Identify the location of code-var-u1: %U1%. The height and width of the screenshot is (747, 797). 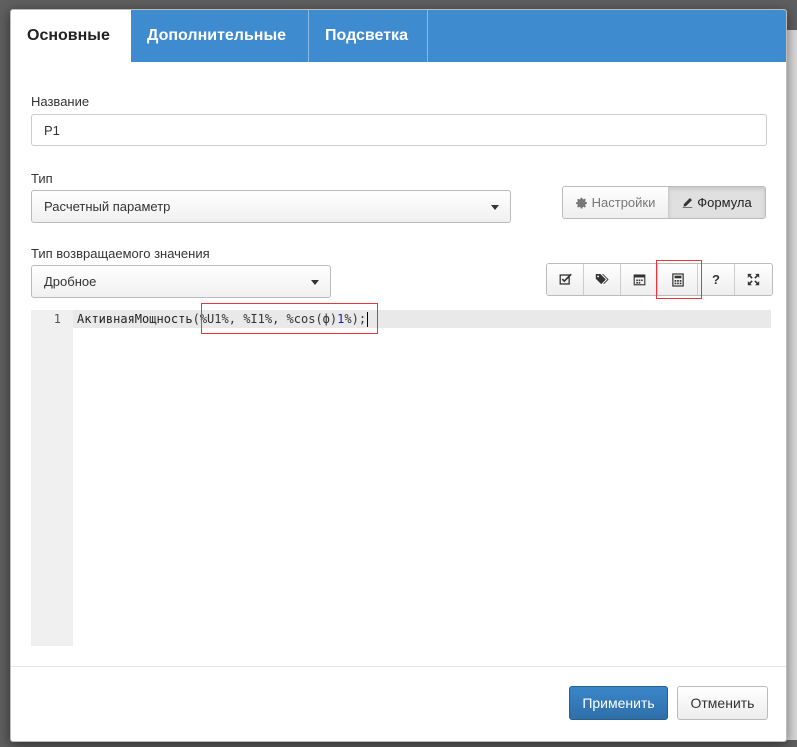
(214, 319).